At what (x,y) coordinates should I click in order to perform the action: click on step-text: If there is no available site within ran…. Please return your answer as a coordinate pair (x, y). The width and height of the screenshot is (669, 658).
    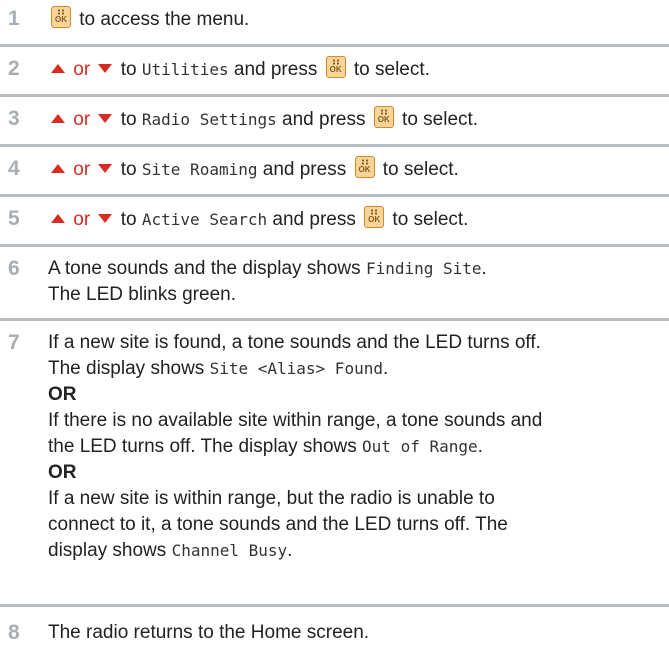
    Looking at the image, I should click on (295, 420).